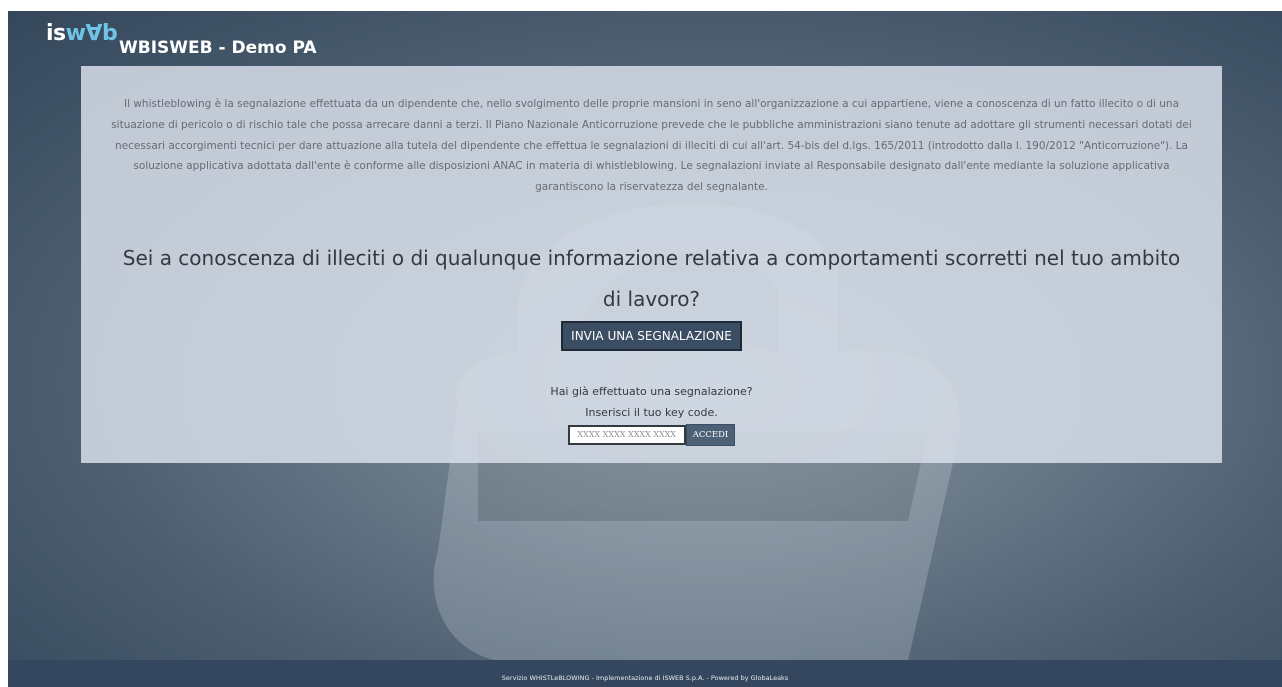 This screenshot has width=1282, height=687. What do you see at coordinates (710, 434) in the screenshot?
I see `access-button: ACCEDI` at bounding box center [710, 434].